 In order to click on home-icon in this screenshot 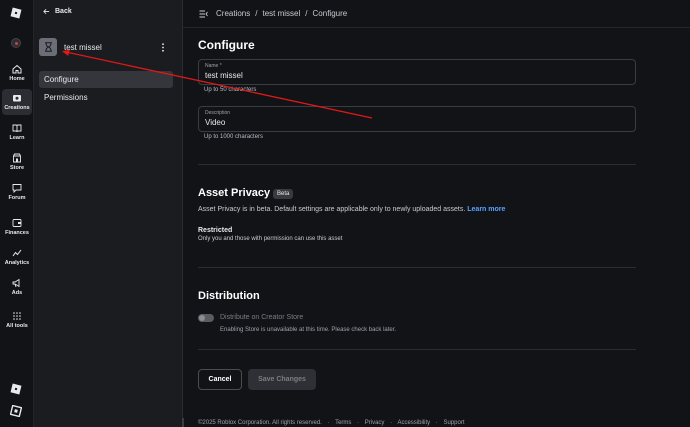, I will do `click(17, 69)`.